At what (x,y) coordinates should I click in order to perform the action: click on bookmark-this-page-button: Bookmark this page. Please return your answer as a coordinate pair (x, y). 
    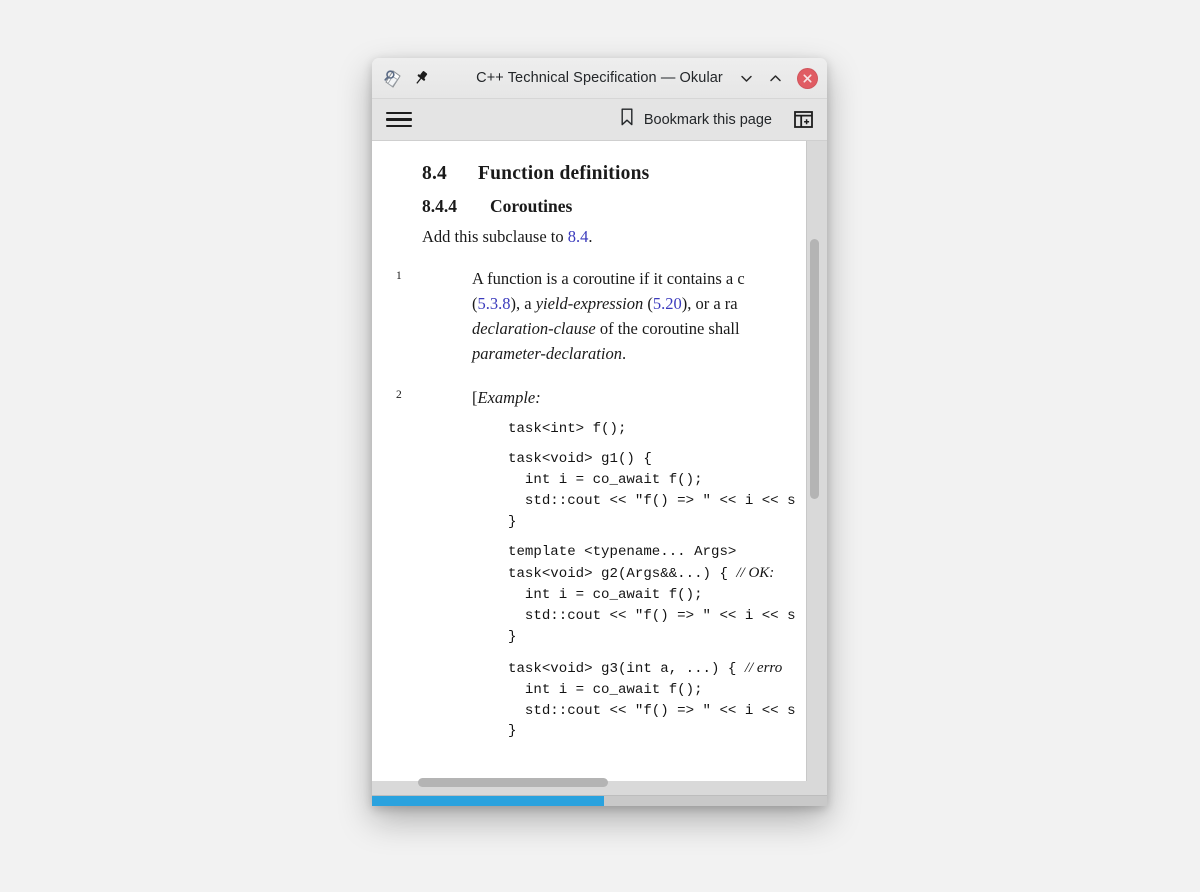
    Looking at the image, I should click on (695, 119).